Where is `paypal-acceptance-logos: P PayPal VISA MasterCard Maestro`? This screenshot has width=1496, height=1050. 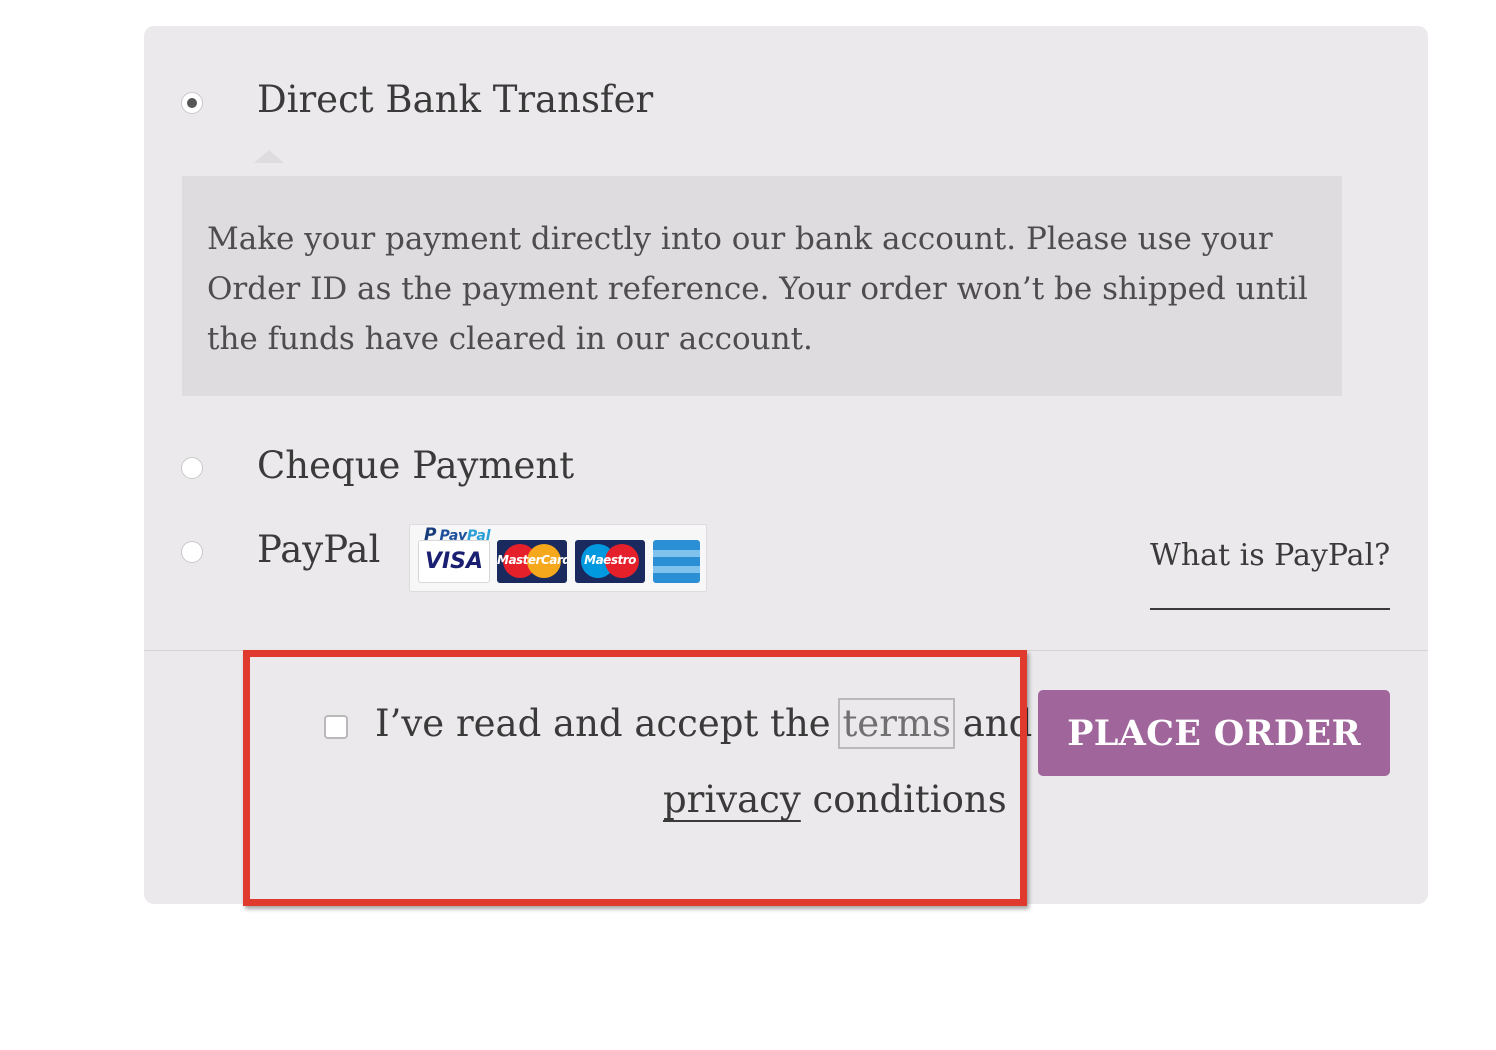 paypal-acceptance-logos: P PayPal VISA MasterCard Maestro is located at coordinates (558, 558).